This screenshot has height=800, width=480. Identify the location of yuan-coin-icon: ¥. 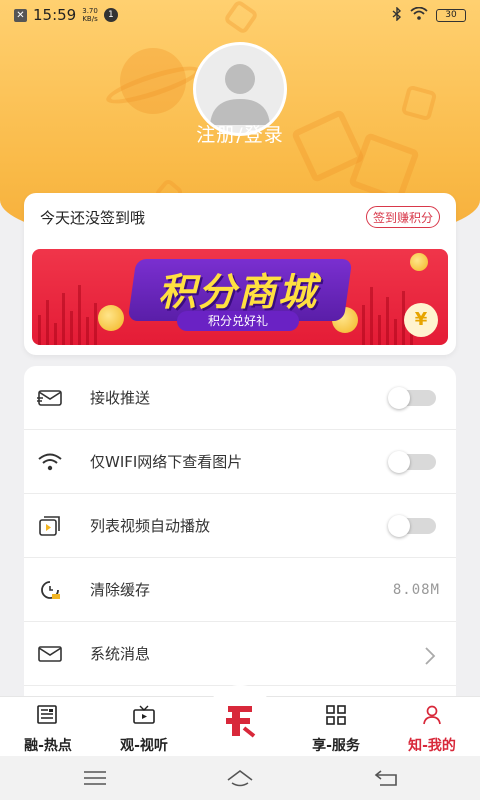
(421, 320).